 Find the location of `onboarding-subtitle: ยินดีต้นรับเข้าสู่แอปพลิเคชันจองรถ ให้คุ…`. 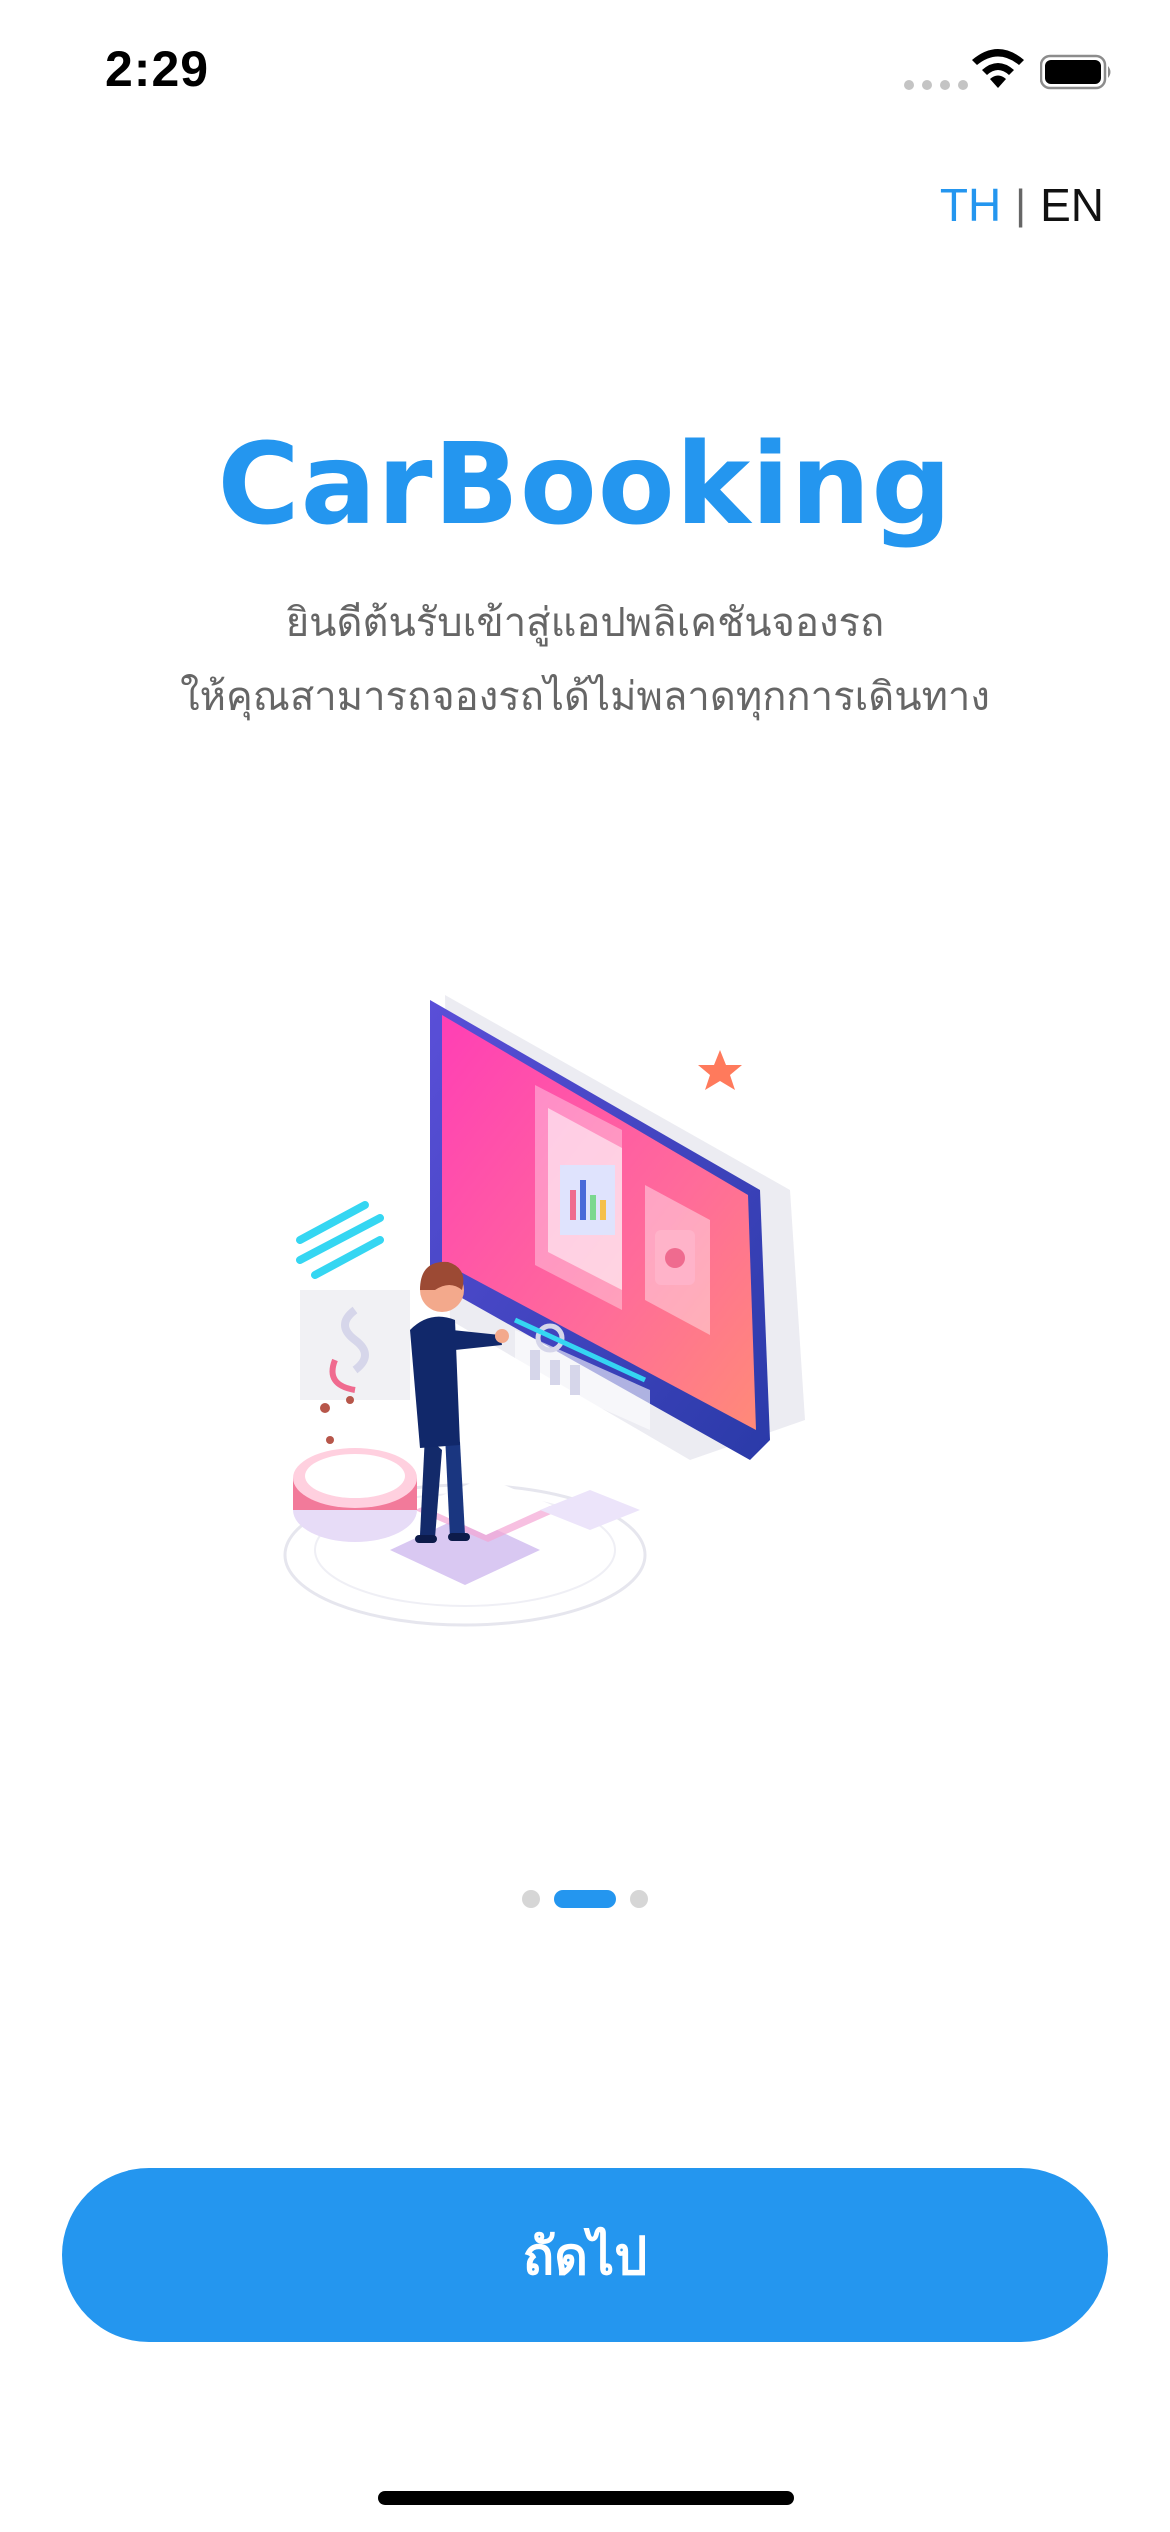

onboarding-subtitle: ยินดีต้นรับเข้าสู่แอปพลิเคชันจองรถ ให้คุ… is located at coordinates (585, 660).